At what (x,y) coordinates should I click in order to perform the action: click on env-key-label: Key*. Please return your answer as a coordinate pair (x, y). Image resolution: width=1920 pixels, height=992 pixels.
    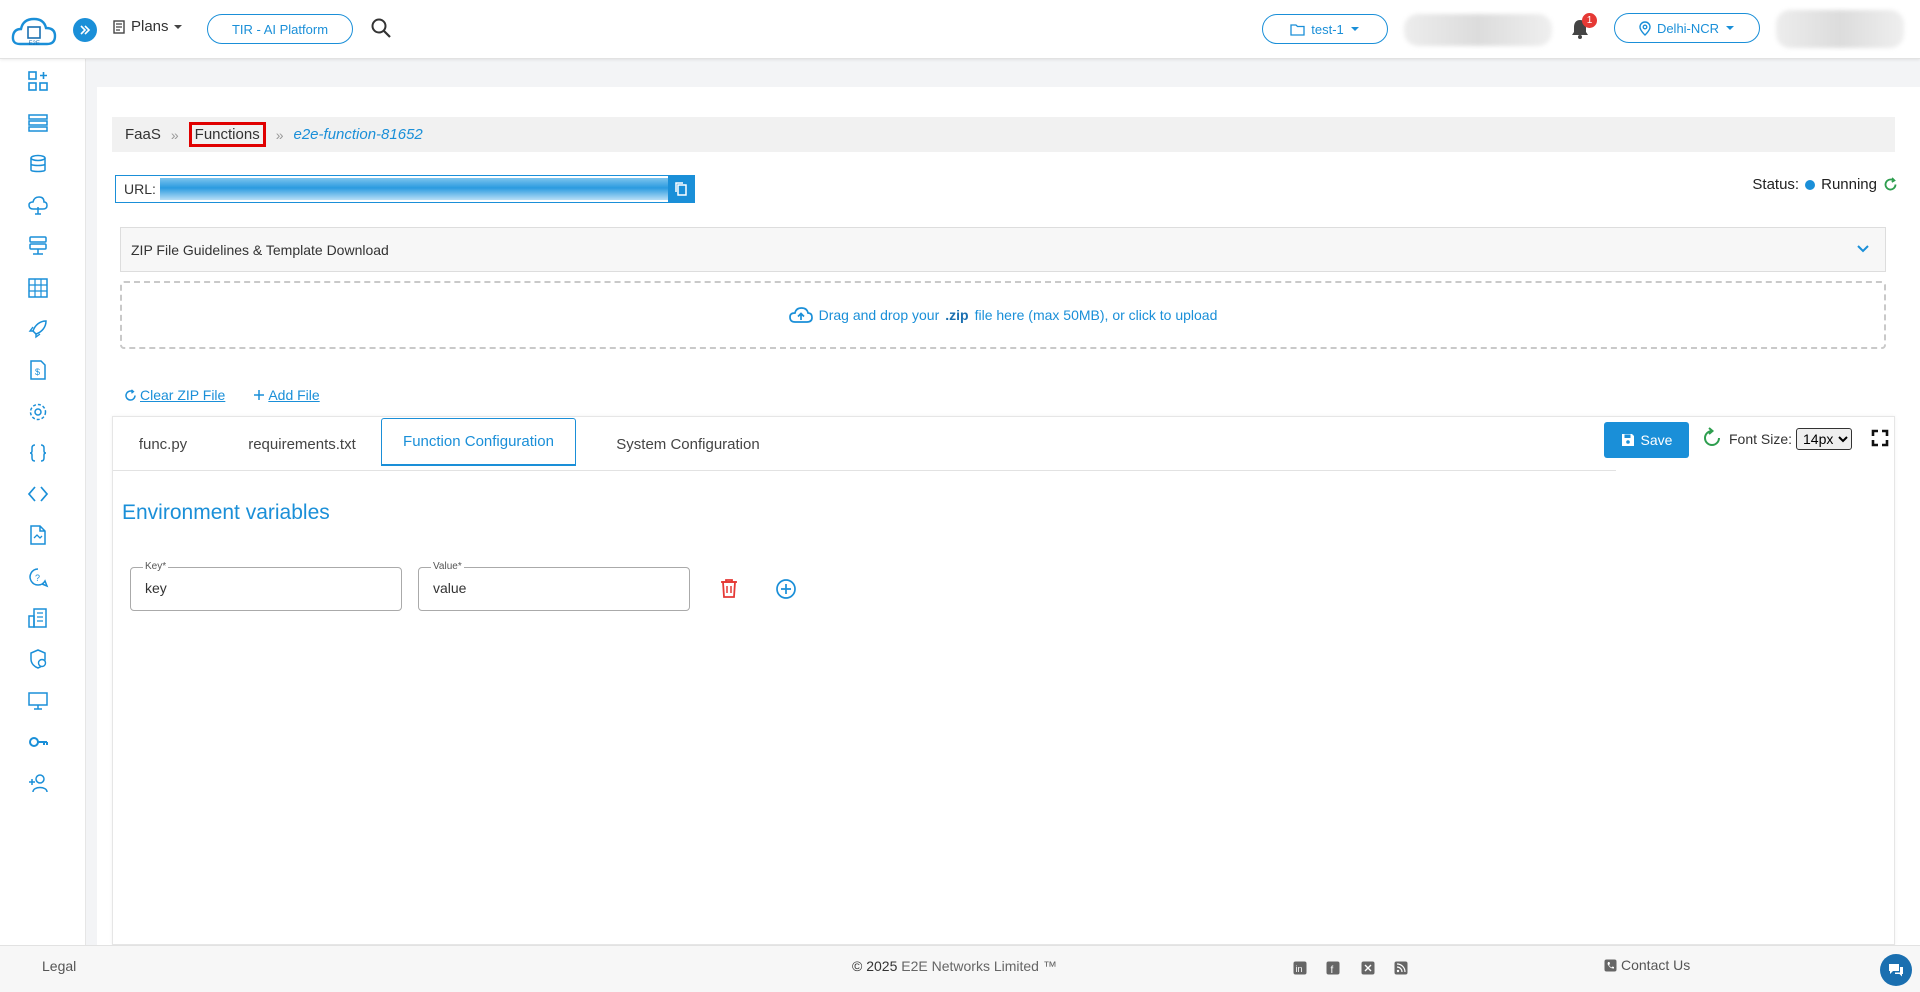
    Looking at the image, I should click on (156, 566).